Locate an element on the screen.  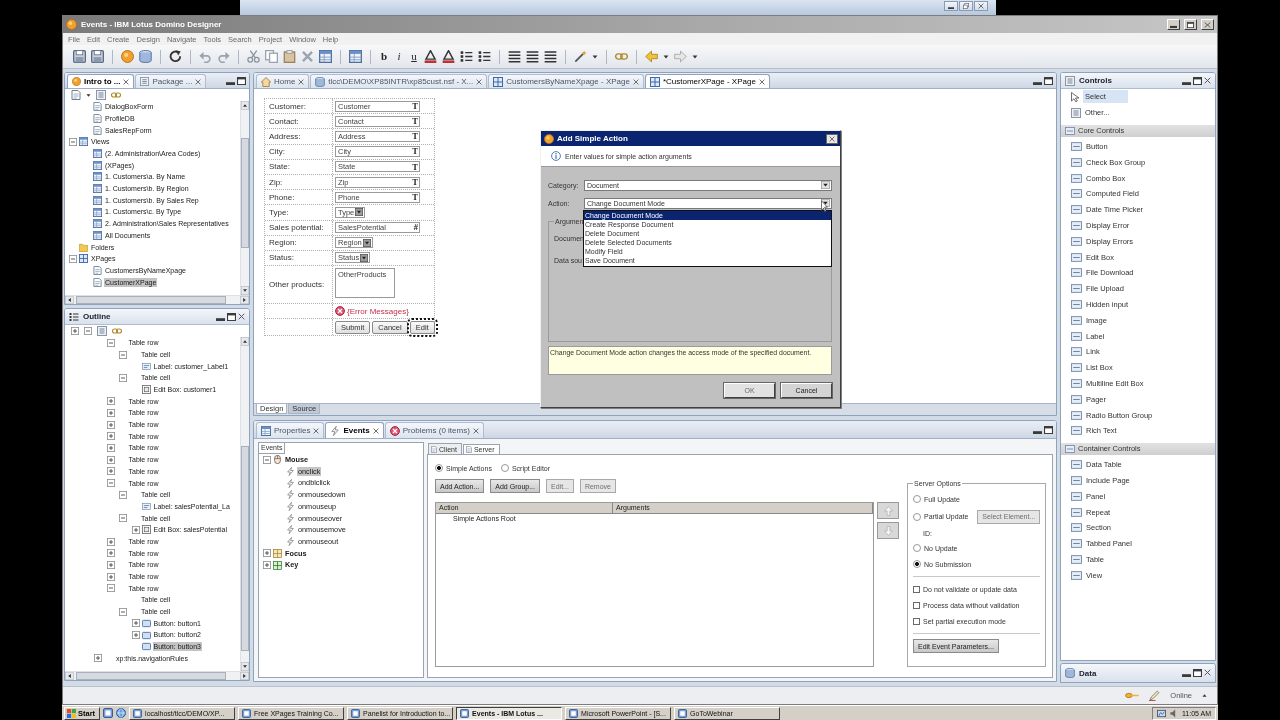
restore-button is located at coordinates (966, 6).